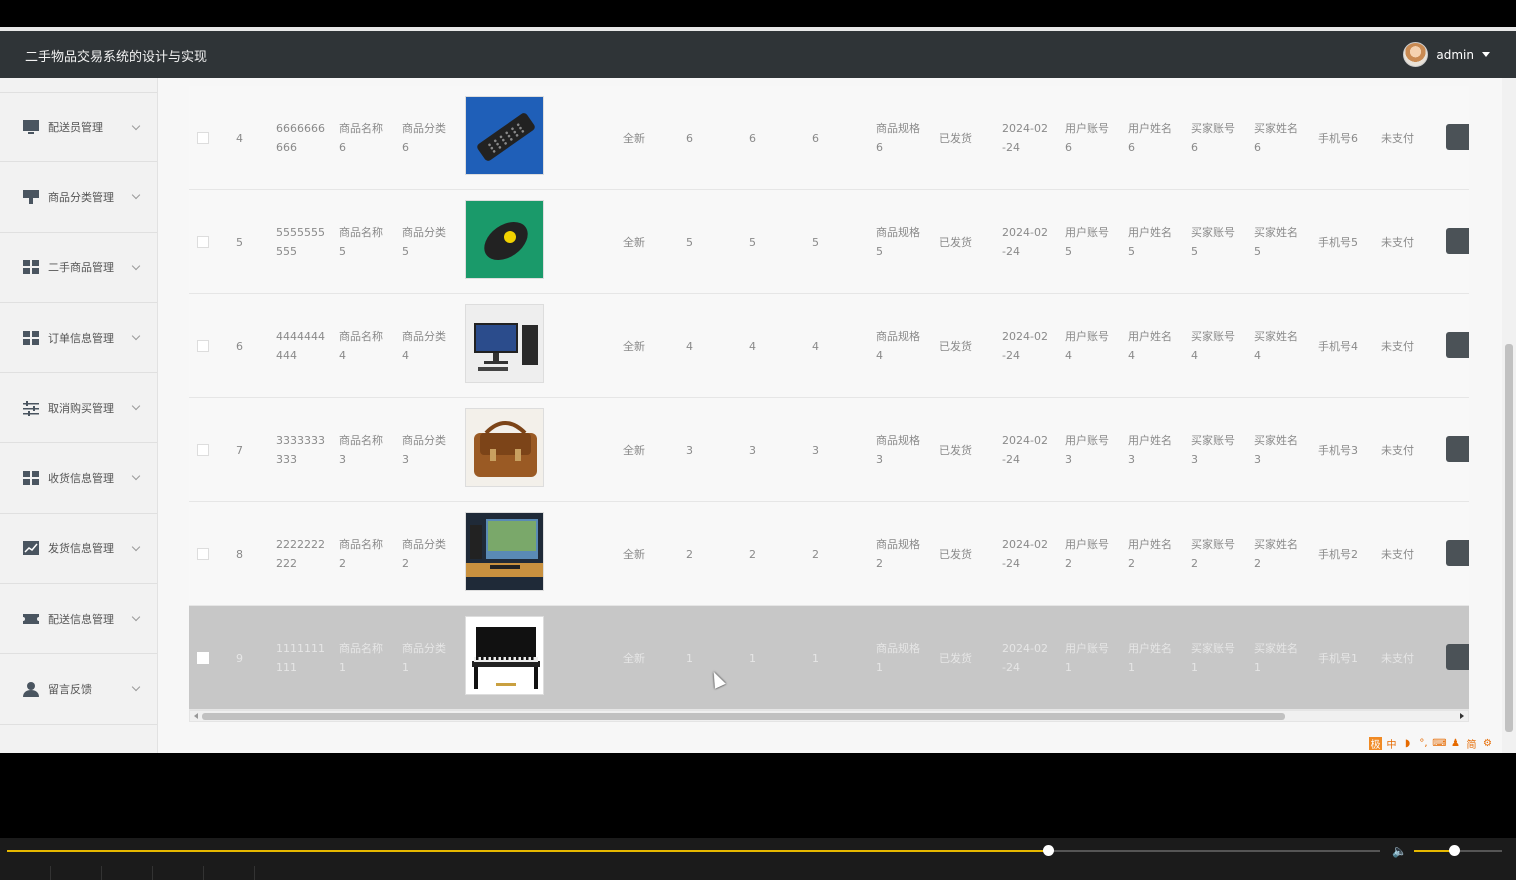  I want to click on avatar, so click(1416, 54).